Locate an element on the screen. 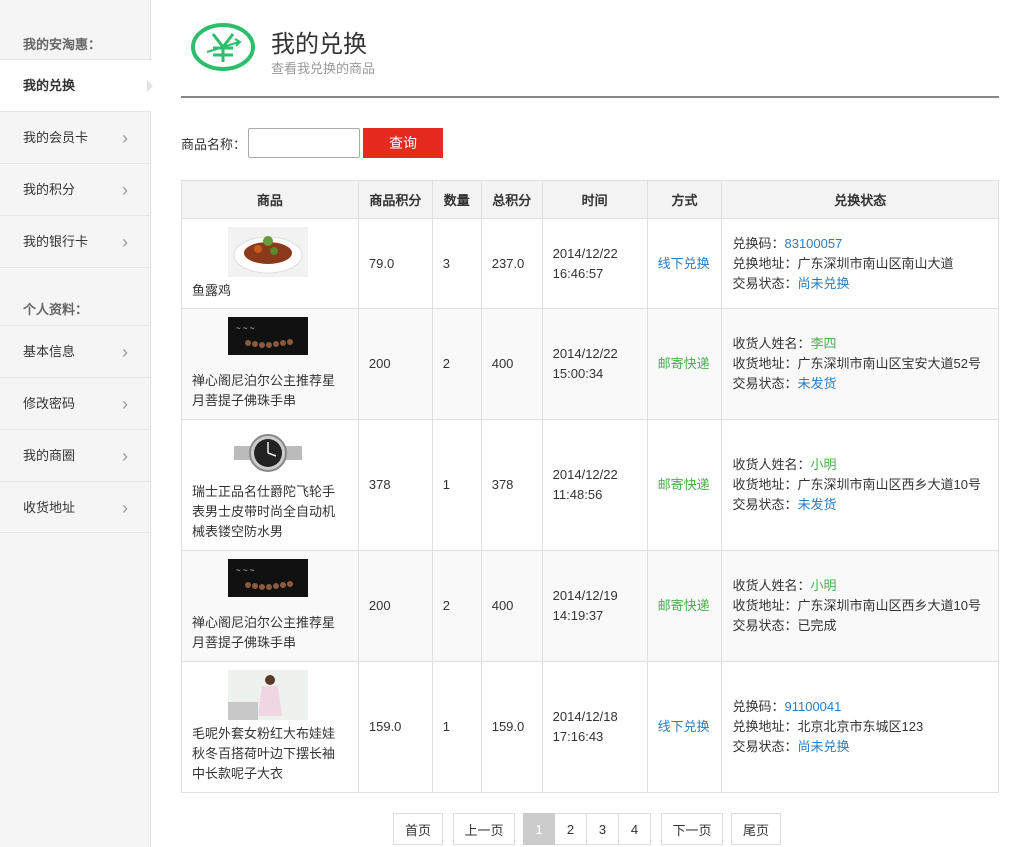 The width and height of the screenshot is (1030, 847). time-text: 16:46:57 is located at coordinates (578, 273).